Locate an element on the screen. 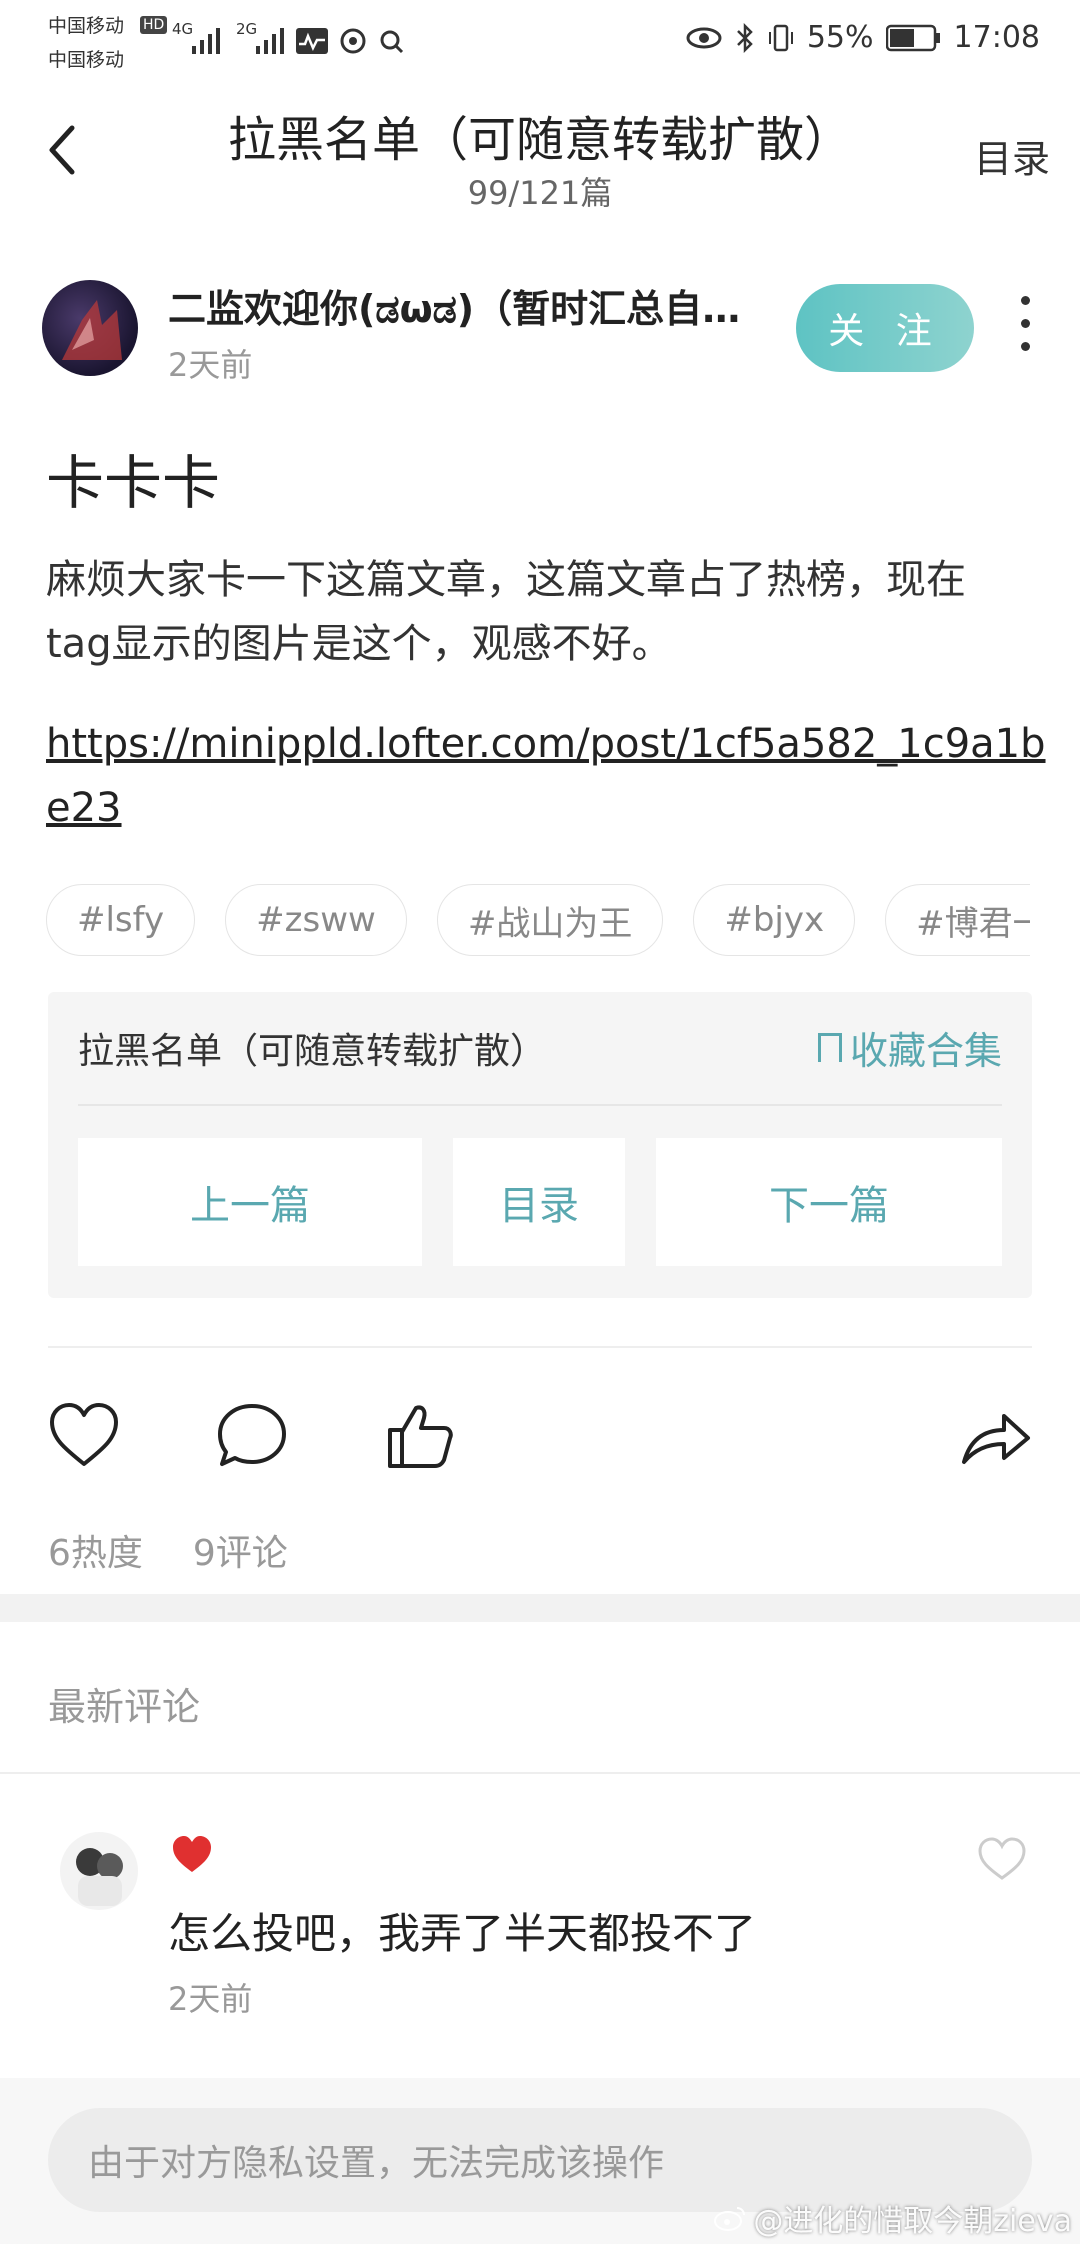 The width and height of the screenshot is (1080, 2244). bookmark-icon is located at coordinates (829, 1047).